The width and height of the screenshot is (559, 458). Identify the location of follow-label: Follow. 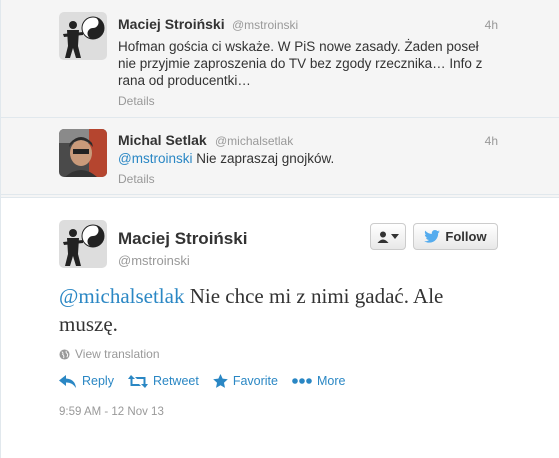
(466, 236).